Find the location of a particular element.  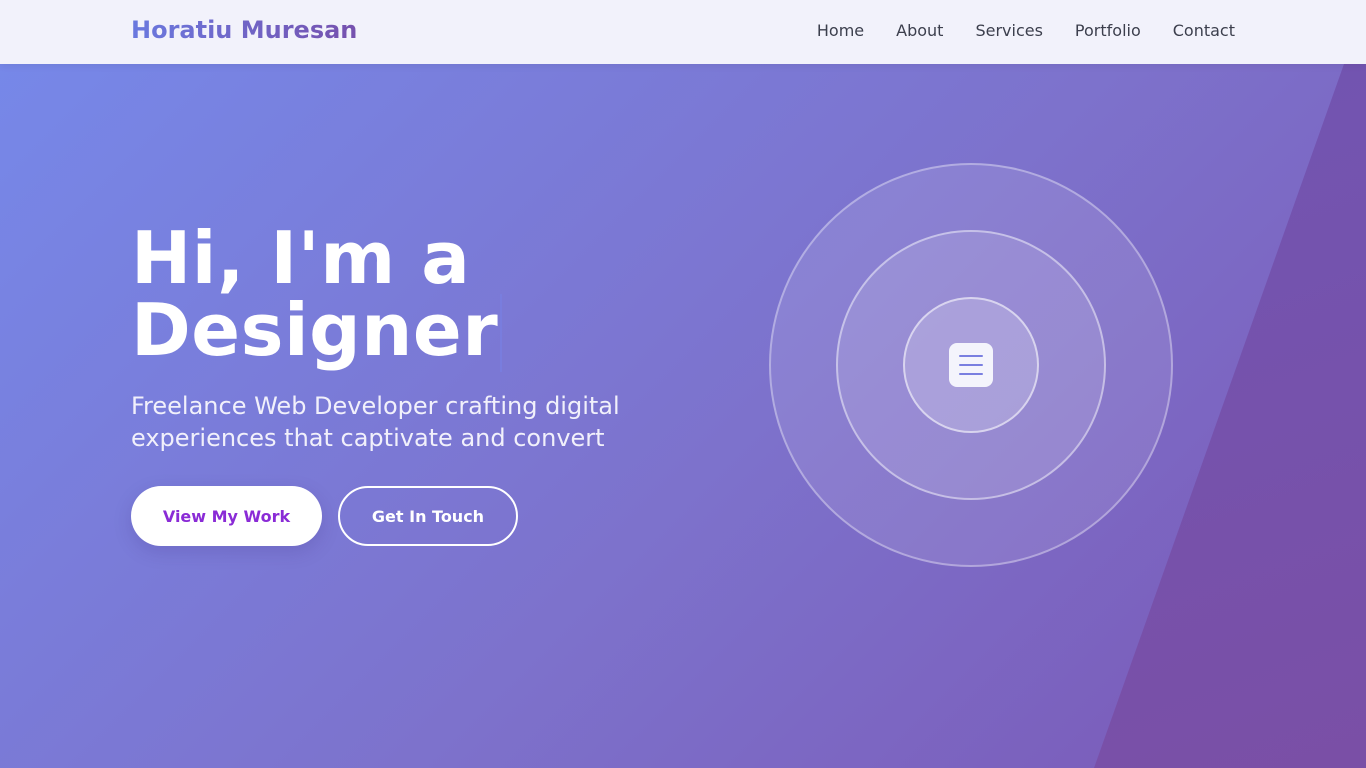

view-my-work-button: View My Work is located at coordinates (226, 516).